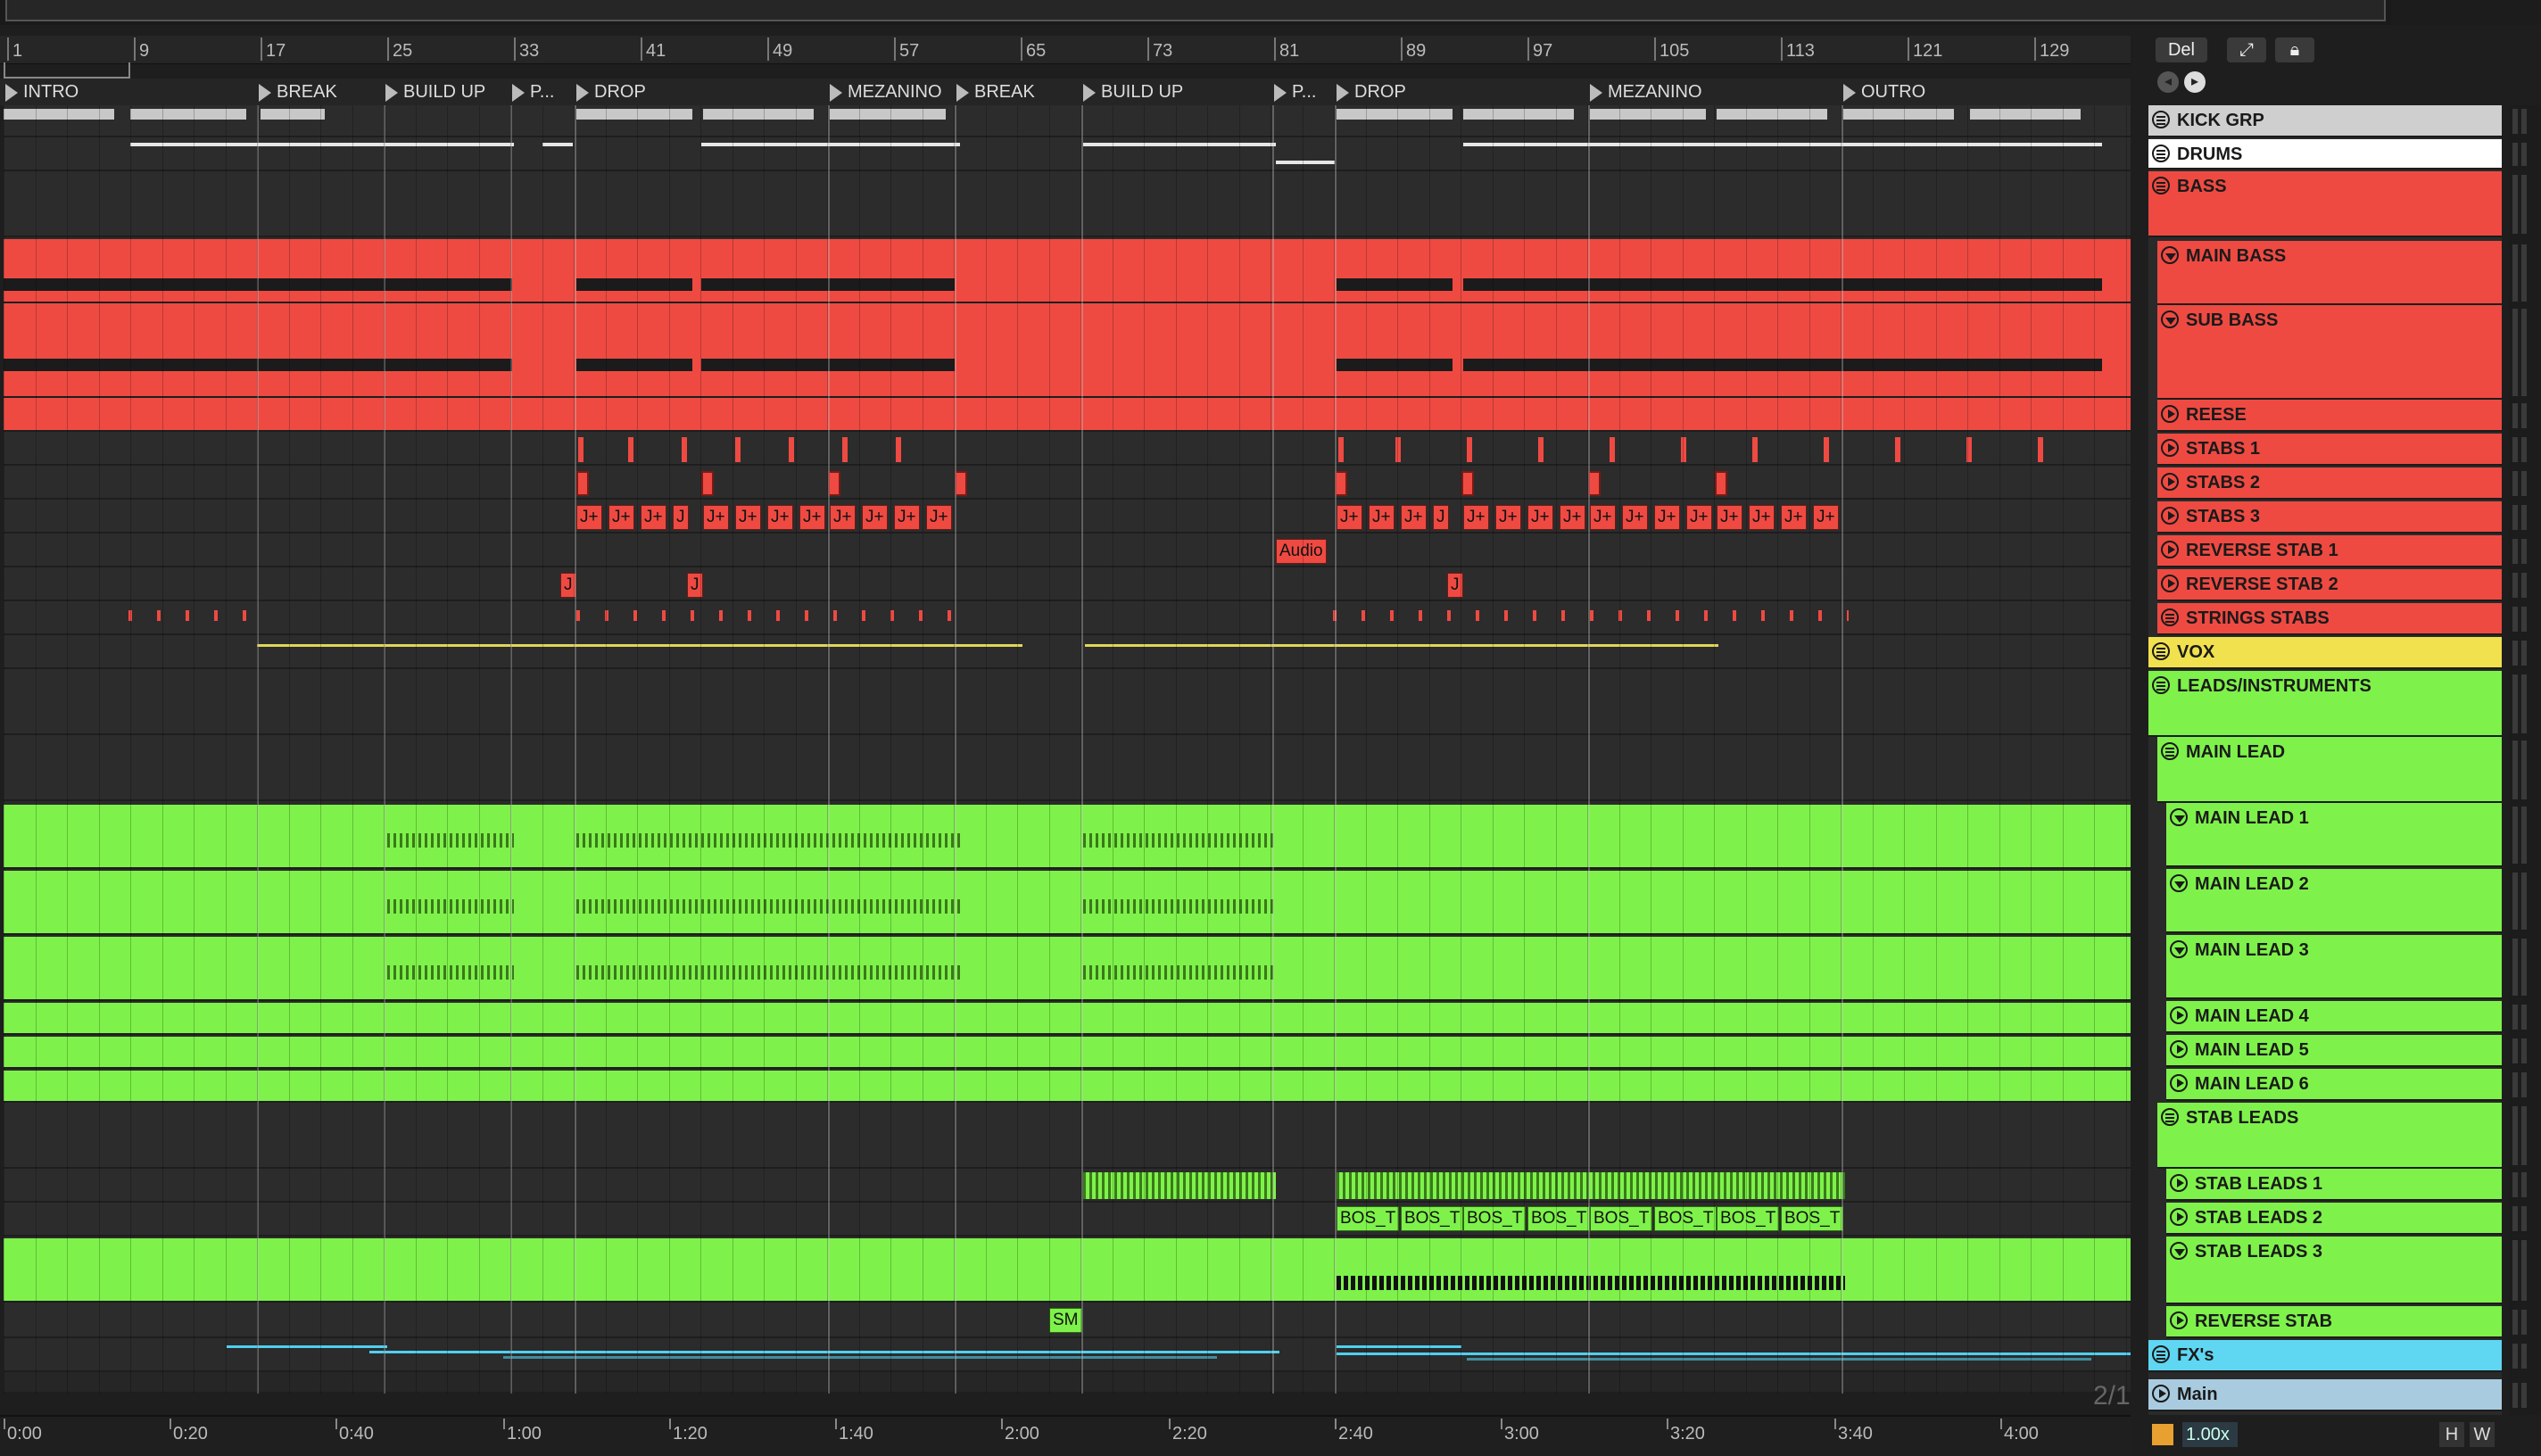 The width and height of the screenshot is (2541, 1456). What do you see at coordinates (2334, 901) in the screenshot?
I see `track-header-main-lead-2: MAIN LEAD 2` at bounding box center [2334, 901].